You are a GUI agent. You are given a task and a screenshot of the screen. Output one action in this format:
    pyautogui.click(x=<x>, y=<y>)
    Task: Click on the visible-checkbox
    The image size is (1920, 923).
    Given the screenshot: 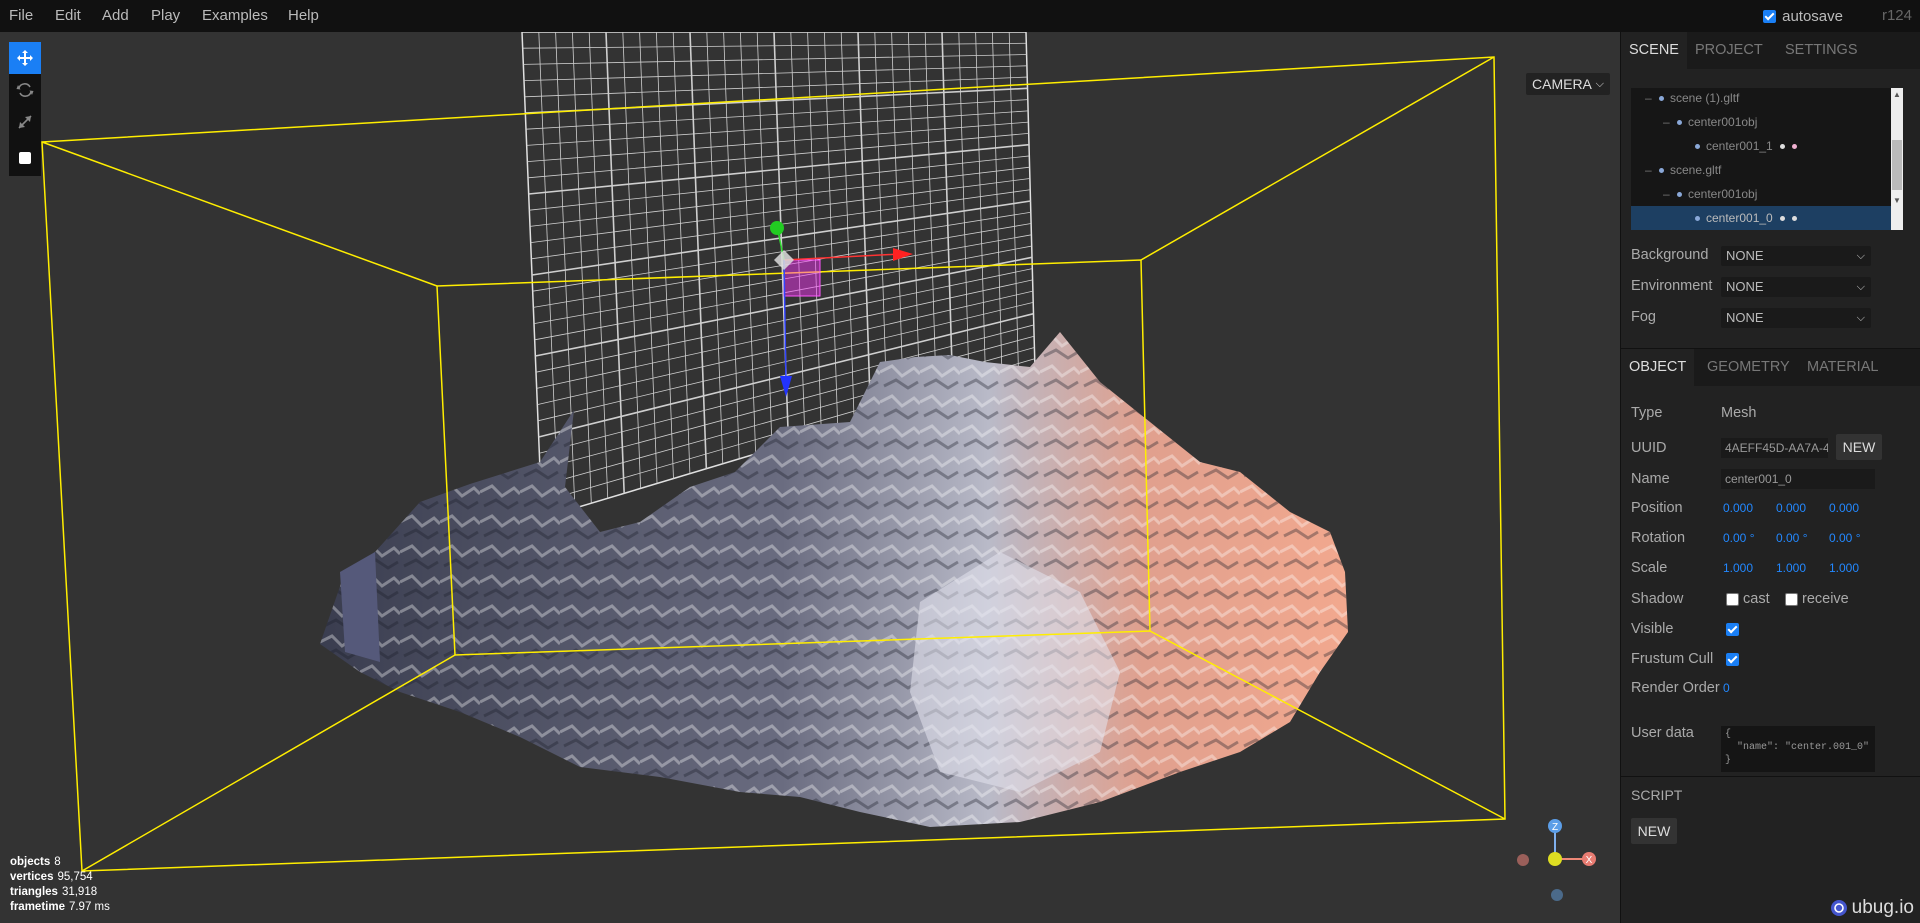 What is the action you would take?
    pyautogui.click(x=1732, y=629)
    